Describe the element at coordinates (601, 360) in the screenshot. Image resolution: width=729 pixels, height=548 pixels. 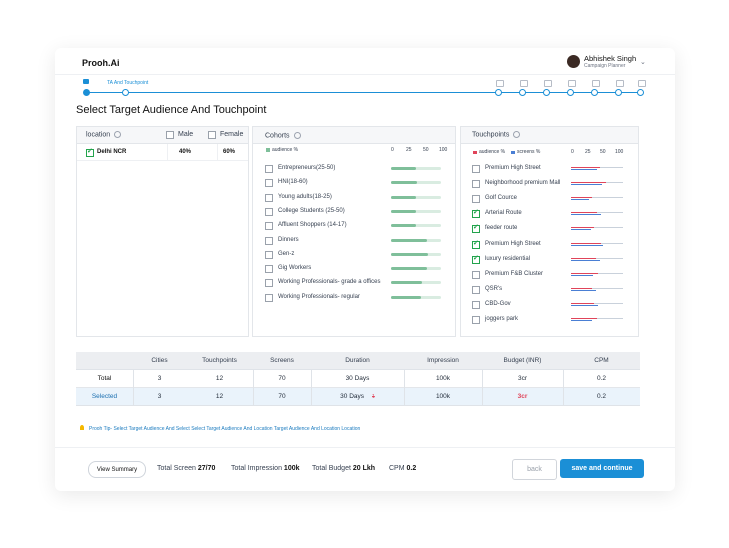
I see `col-header: CPM` at that location.